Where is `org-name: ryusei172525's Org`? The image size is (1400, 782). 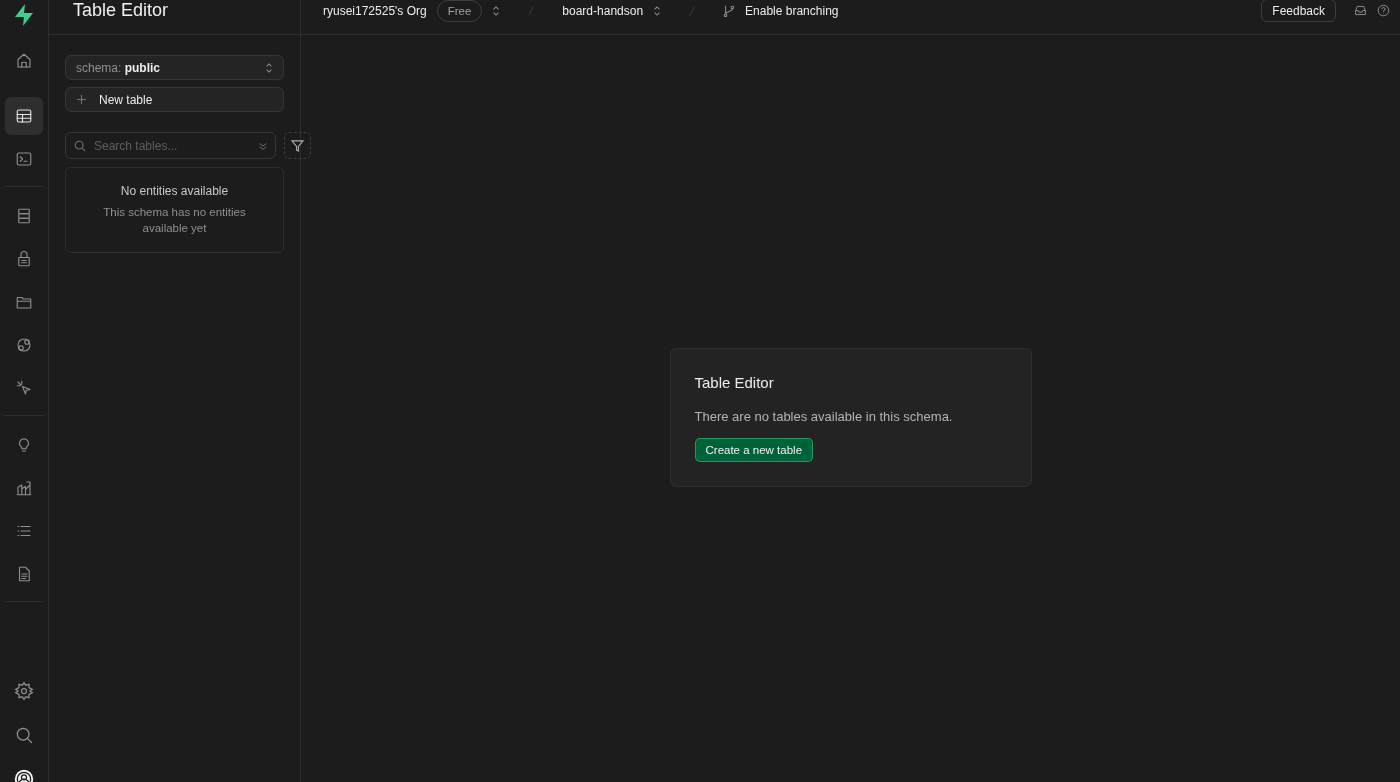 org-name: ryusei172525's Org is located at coordinates (375, 10).